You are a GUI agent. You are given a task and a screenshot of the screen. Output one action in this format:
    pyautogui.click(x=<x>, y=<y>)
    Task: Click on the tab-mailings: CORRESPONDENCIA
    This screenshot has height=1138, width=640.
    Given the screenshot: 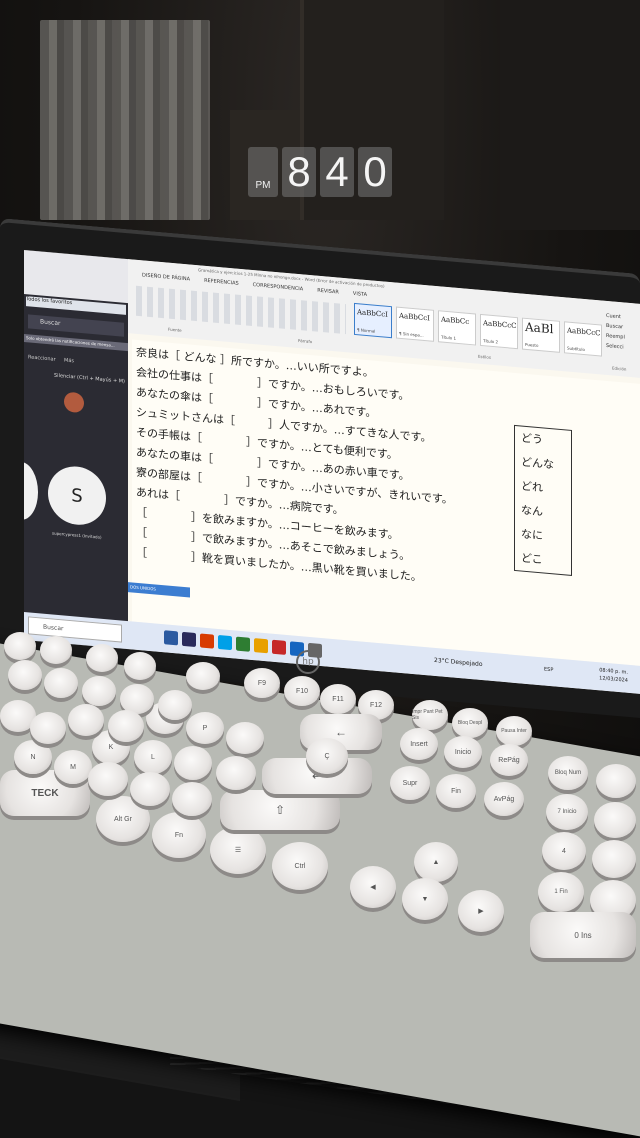 What is the action you would take?
    pyautogui.click(x=278, y=287)
    